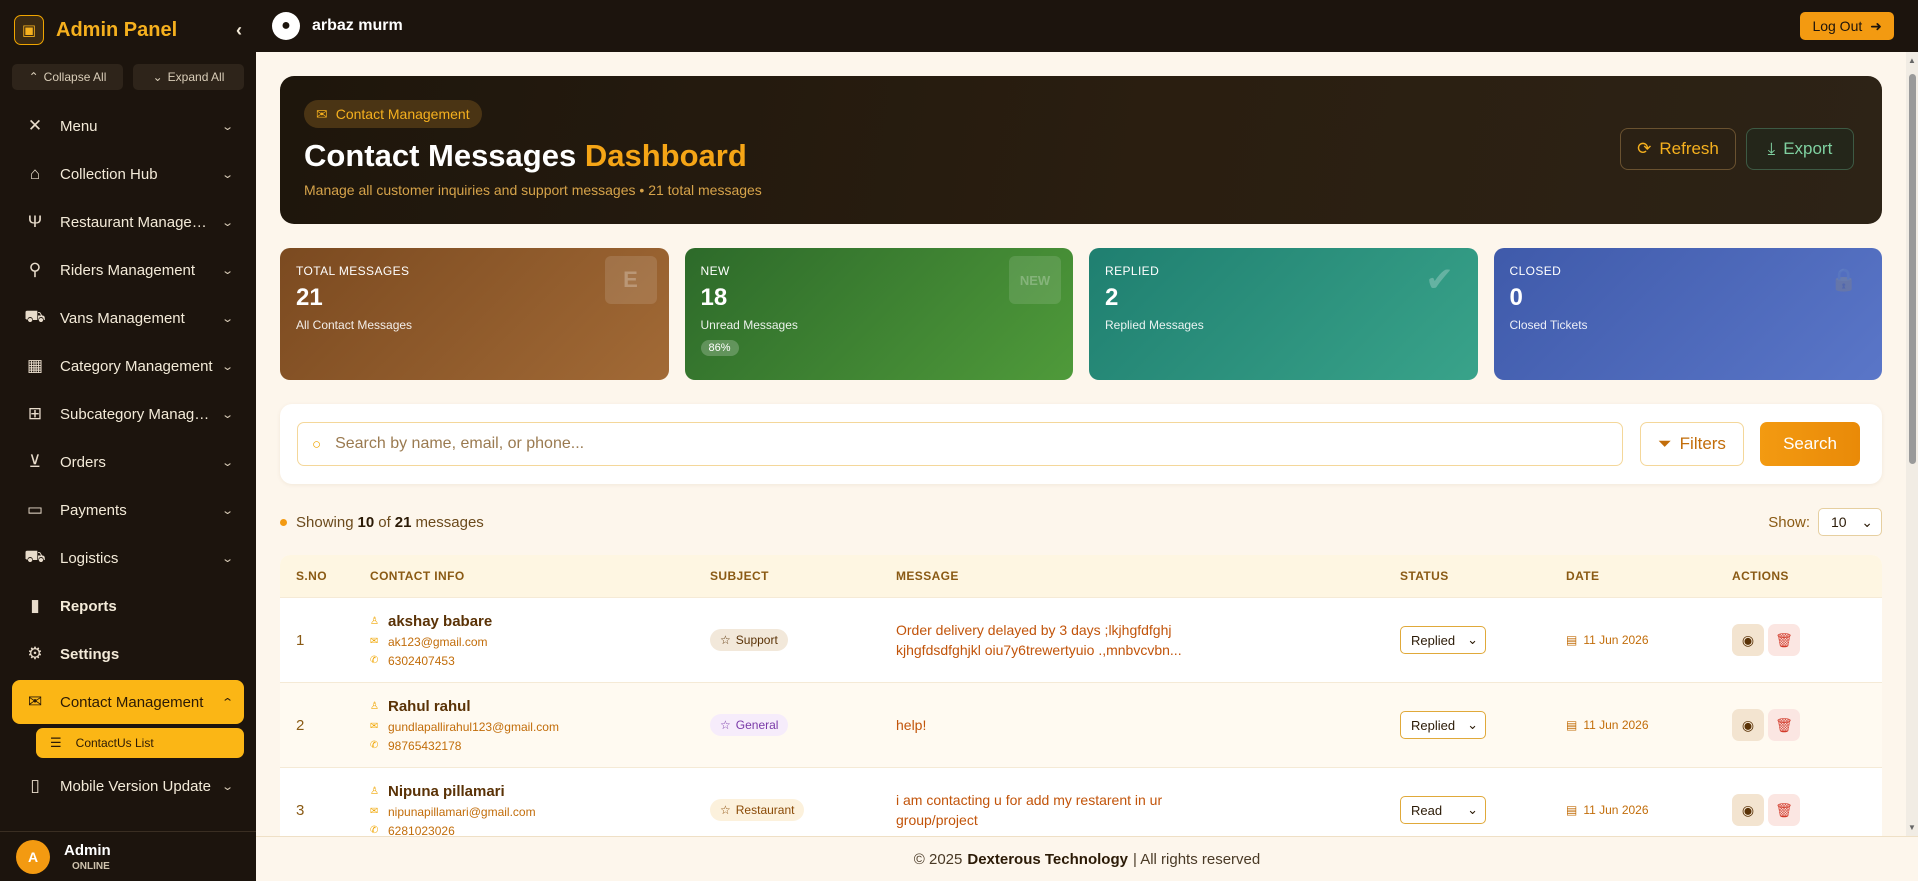 The width and height of the screenshot is (1918, 881). Describe the element at coordinates (402, 114) in the screenshot. I see `section-badge-label: Contact Management` at that location.